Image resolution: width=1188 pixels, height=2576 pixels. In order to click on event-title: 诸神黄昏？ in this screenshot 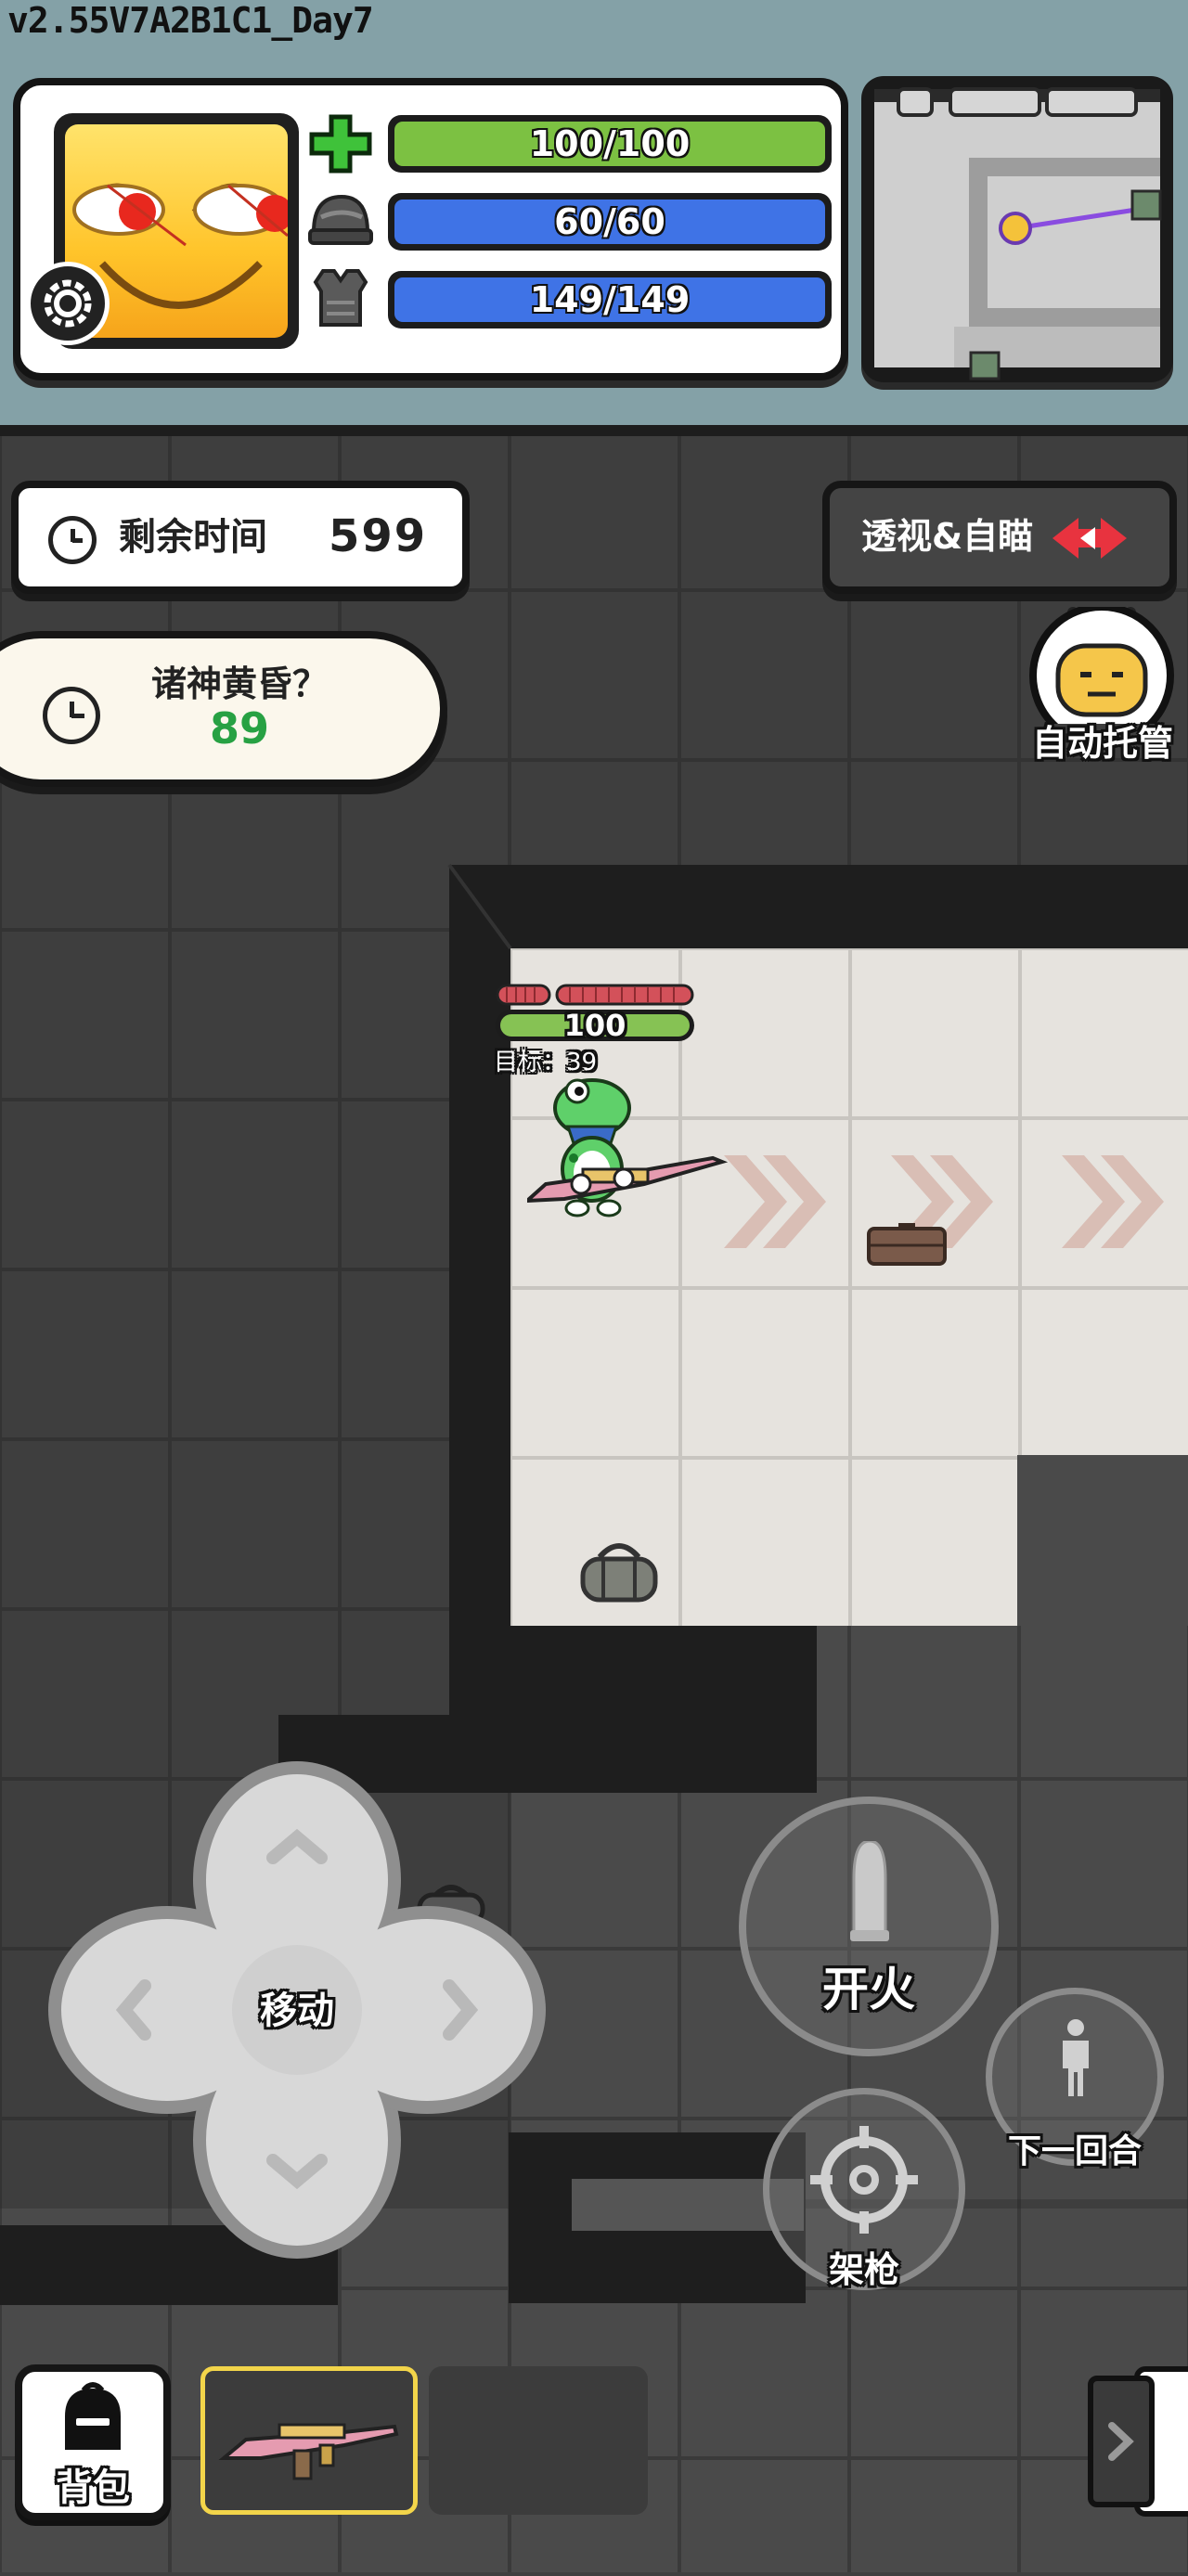, I will do `click(239, 683)`.